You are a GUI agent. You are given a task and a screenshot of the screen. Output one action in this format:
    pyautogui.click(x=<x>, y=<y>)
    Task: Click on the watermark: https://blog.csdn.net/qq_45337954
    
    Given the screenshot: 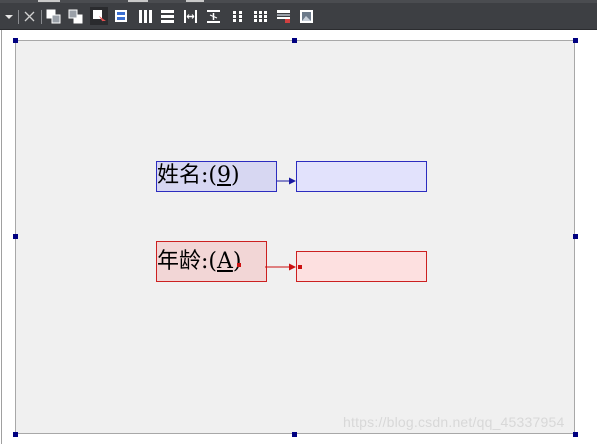 What is the action you would take?
    pyautogui.click(x=454, y=422)
    